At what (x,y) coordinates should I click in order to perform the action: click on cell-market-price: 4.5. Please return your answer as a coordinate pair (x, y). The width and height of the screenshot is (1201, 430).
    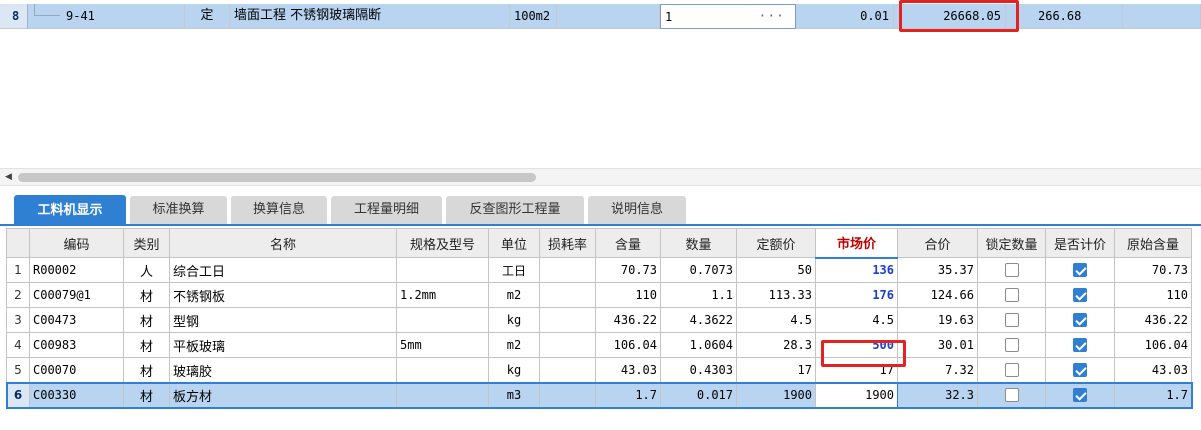
    Looking at the image, I should click on (856, 320).